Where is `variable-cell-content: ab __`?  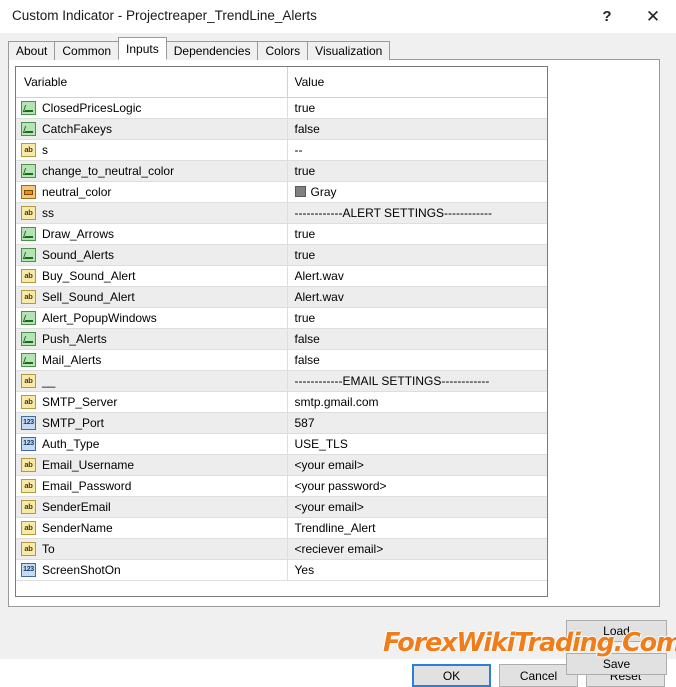 variable-cell-content: ab __ is located at coordinates (151, 381).